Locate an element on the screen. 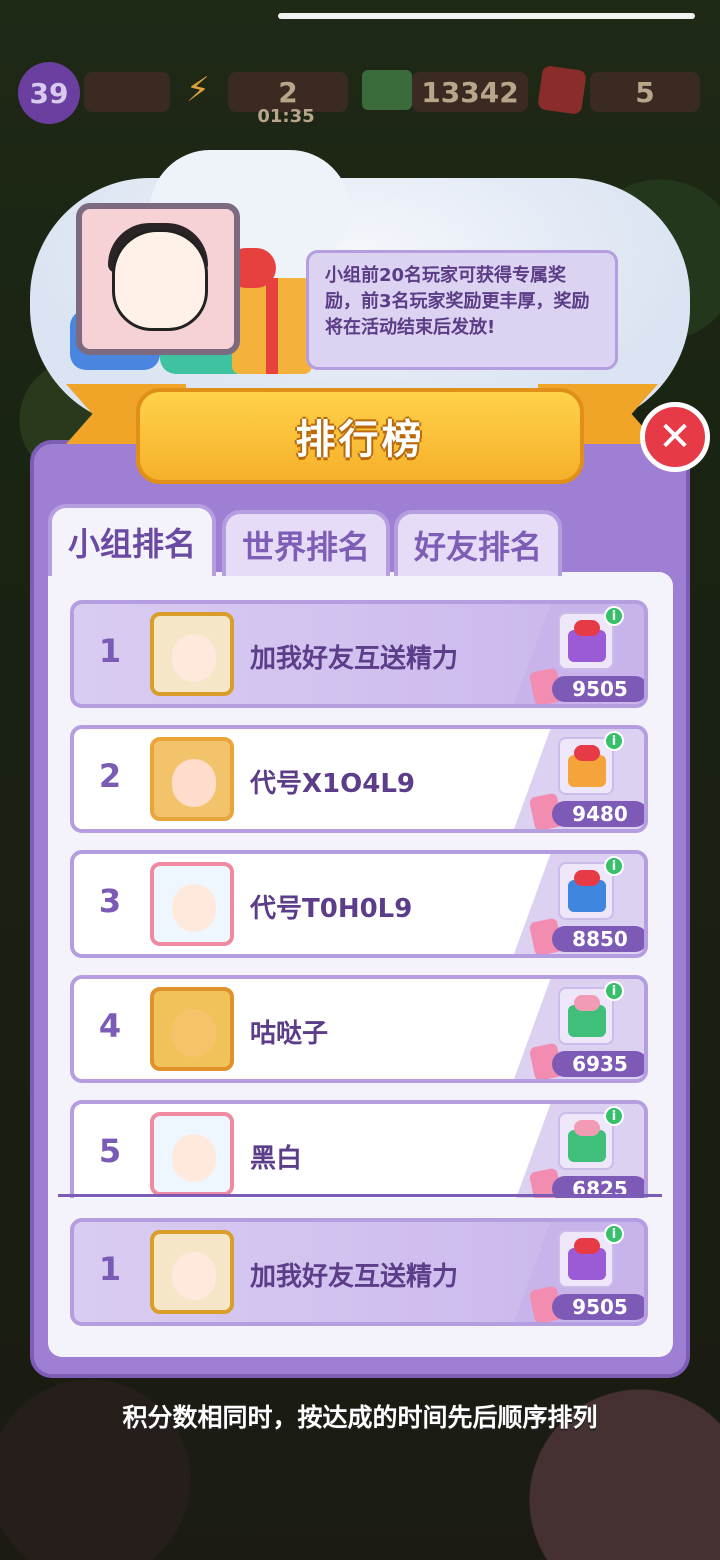 This screenshot has width=720, height=1560. player-name: 咕哒子 is located at coordinates (289, 1034).